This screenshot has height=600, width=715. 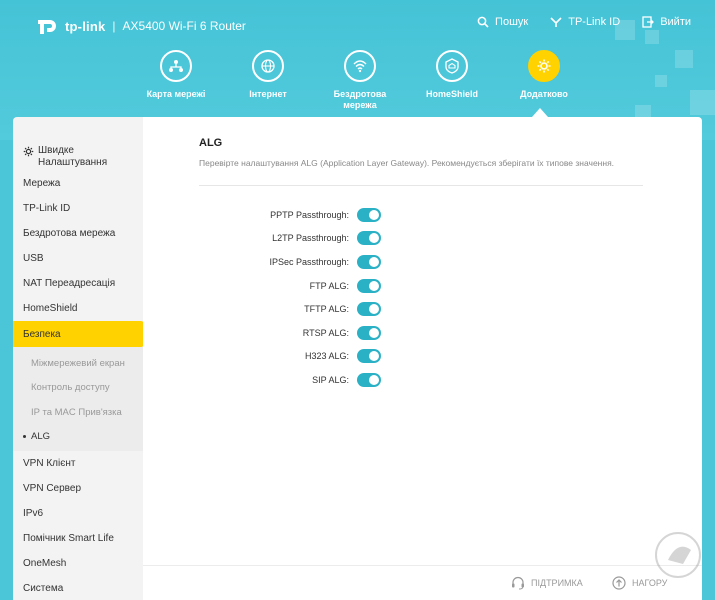 What do you see at coordinates (619, 583) in the screenshot?
I see `arrow-up-circle-icon` at bounding box center [619, 583].